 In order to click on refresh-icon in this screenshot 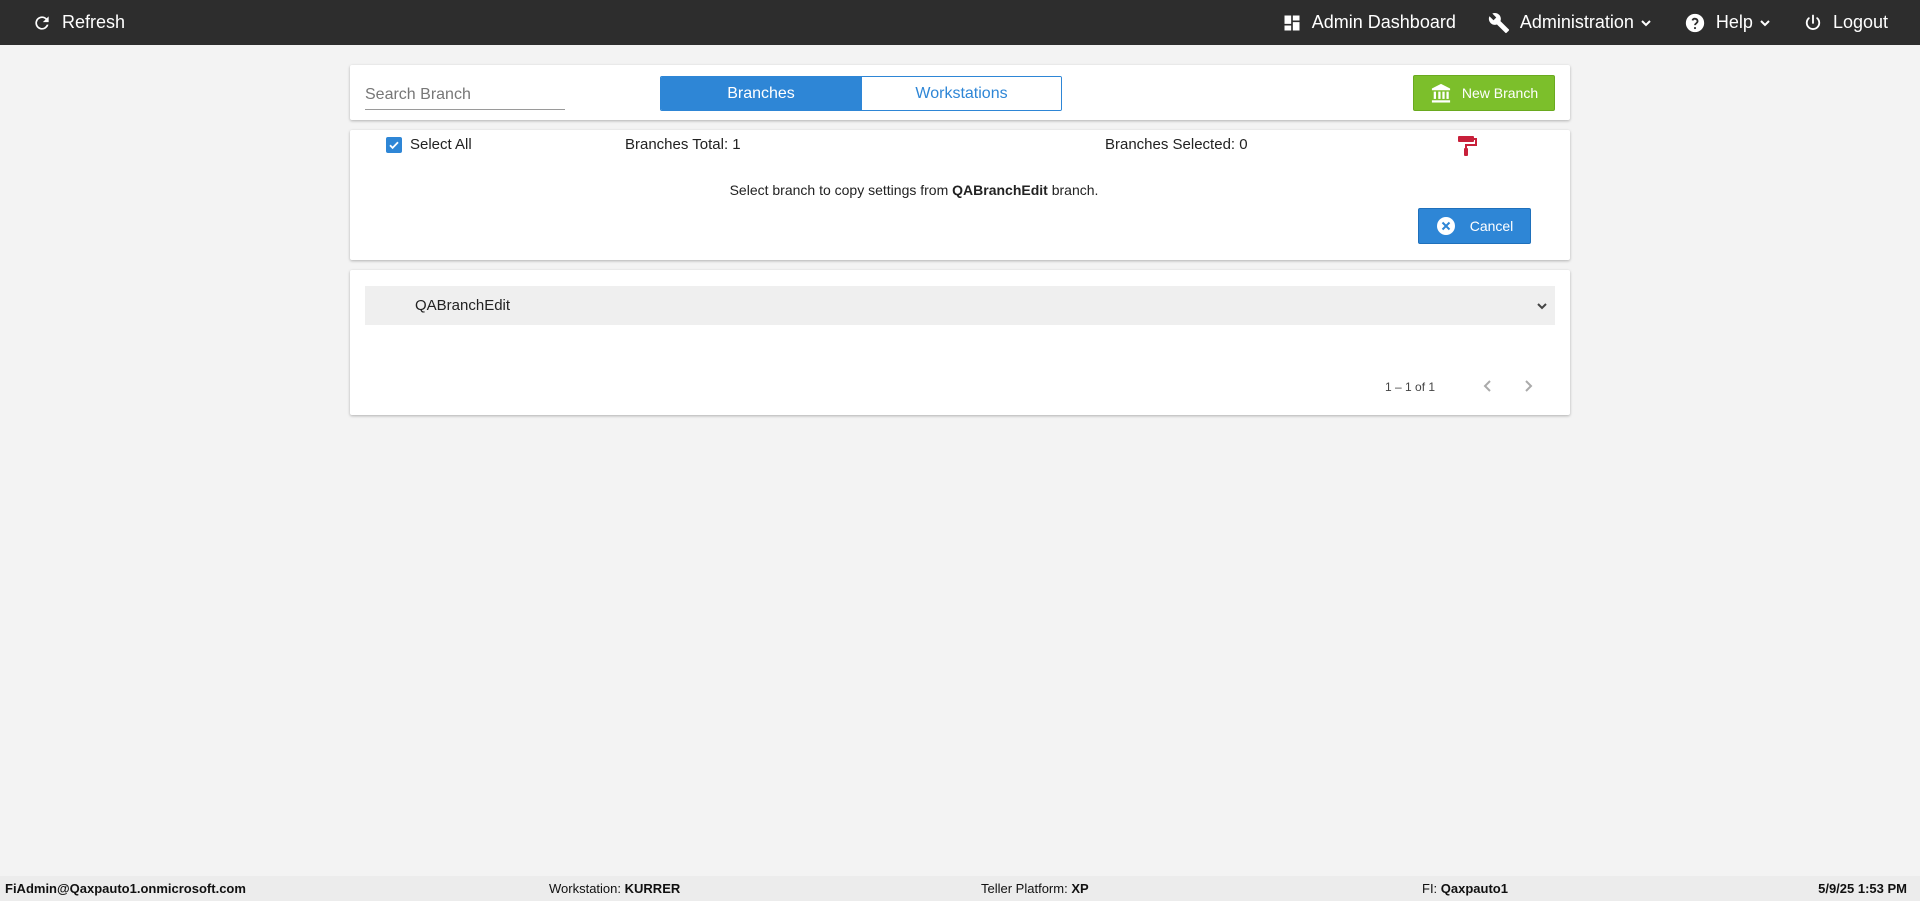, I will do `click(42, 22)`.